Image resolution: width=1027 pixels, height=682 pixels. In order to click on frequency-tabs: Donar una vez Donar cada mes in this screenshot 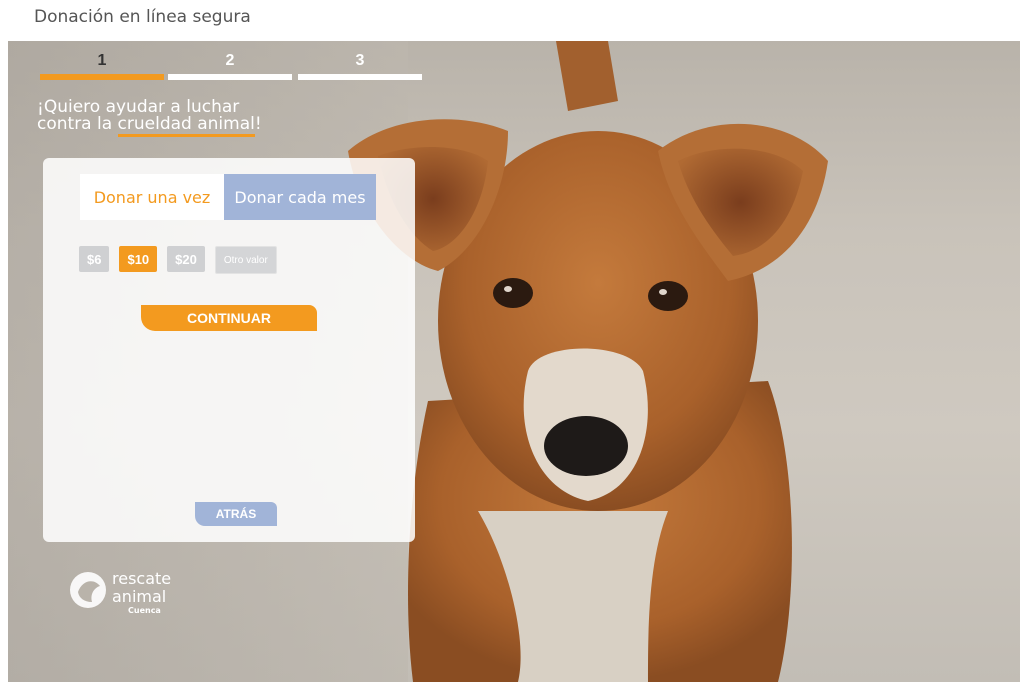, I will do `click(228, 197)`.